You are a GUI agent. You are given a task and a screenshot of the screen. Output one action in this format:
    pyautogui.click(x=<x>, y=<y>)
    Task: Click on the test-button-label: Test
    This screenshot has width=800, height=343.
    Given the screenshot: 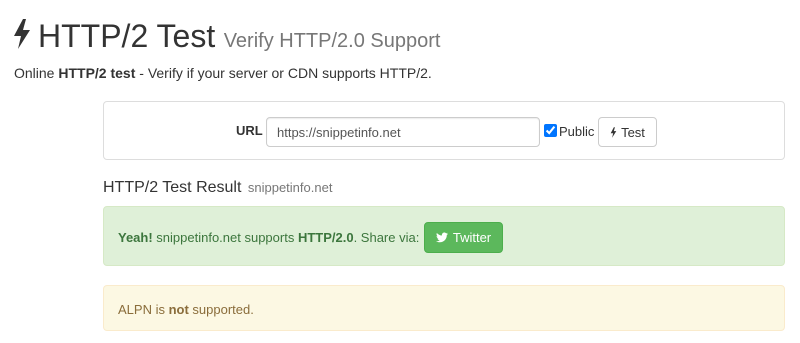 What is the action you would take?
    pyautogui.click(x=633, y=132)
    